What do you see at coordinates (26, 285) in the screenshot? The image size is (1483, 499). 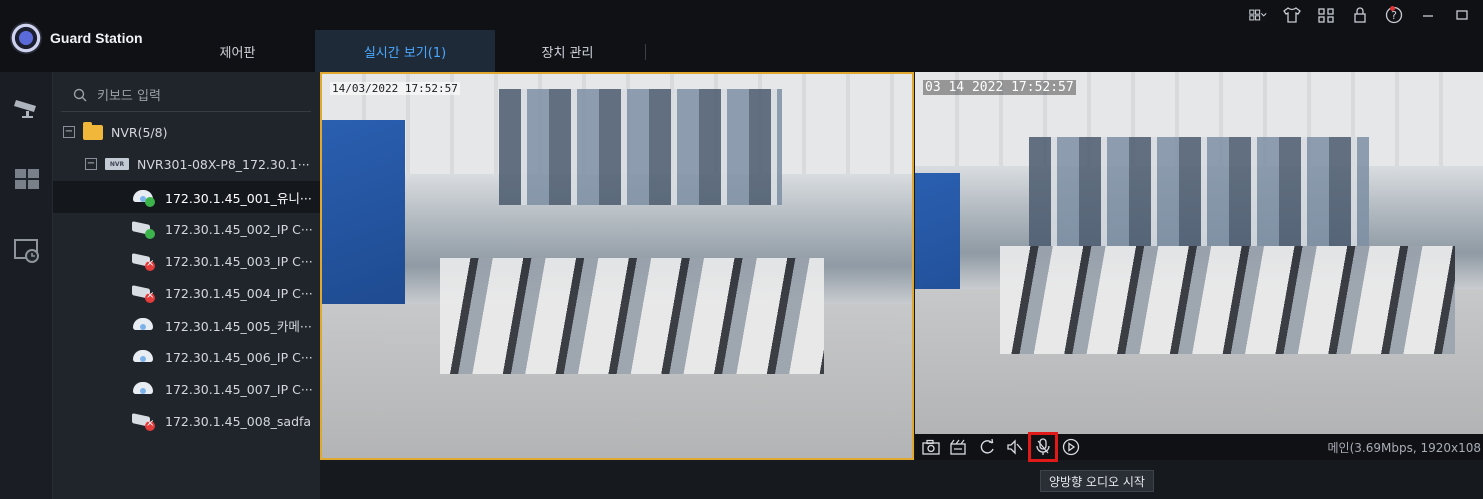 I see `nav-rail` at bounding box center [26, 285].